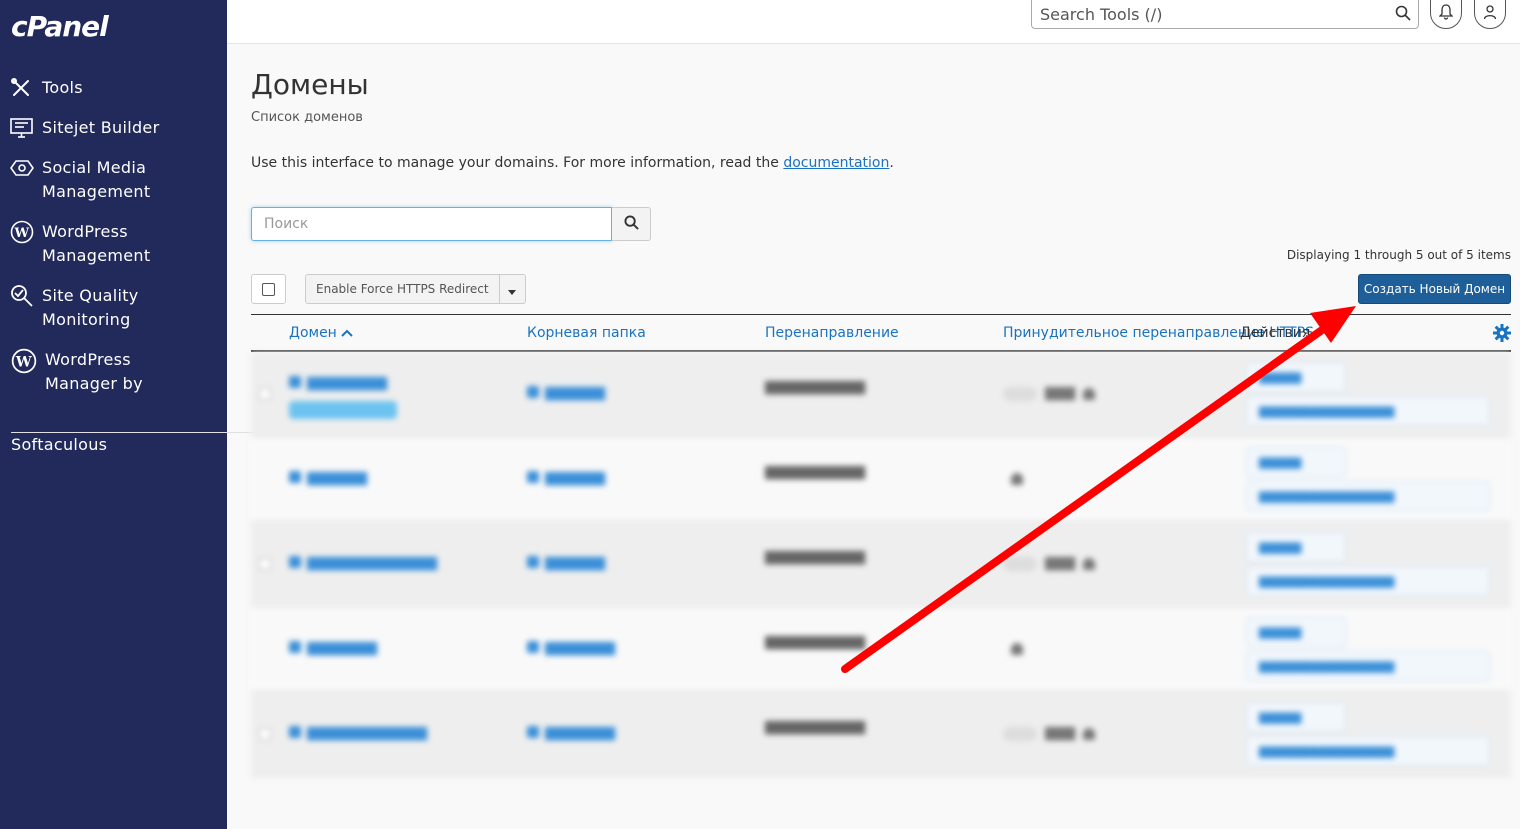 The width and height of the screenshot is (1520, 829). What do you see at coordinates (90, 307) in the screenshot?
I see `sidebar-item-label: Site Quality Monitoring` at bounding box center [90, 307].